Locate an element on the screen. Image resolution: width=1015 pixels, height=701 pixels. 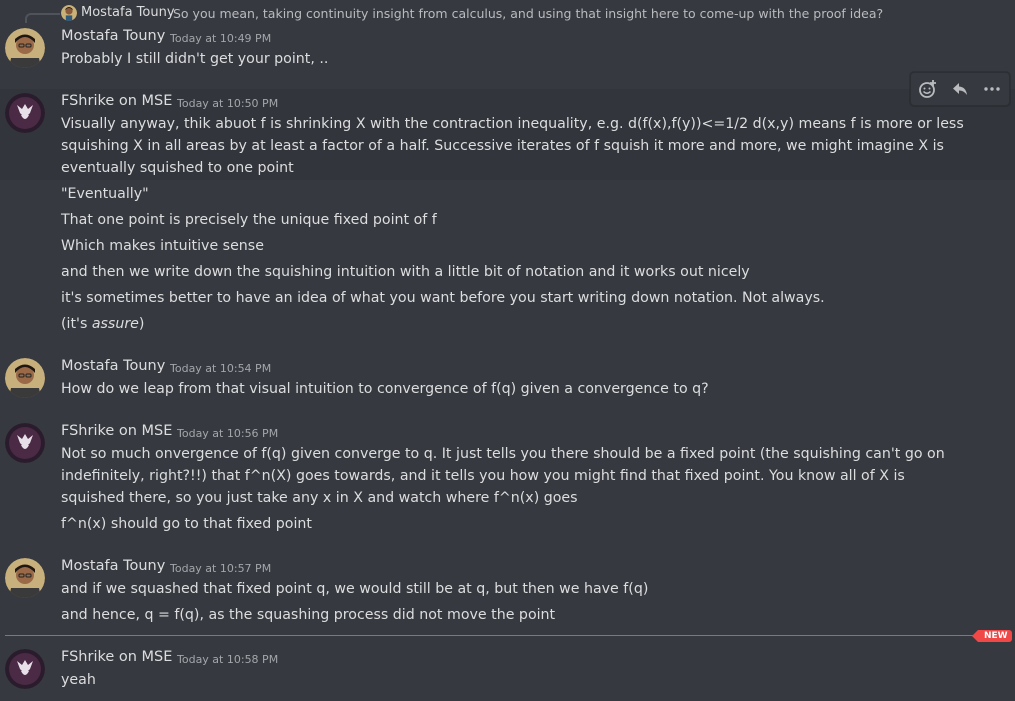
reply-spine is located at coordinates (42, 18).